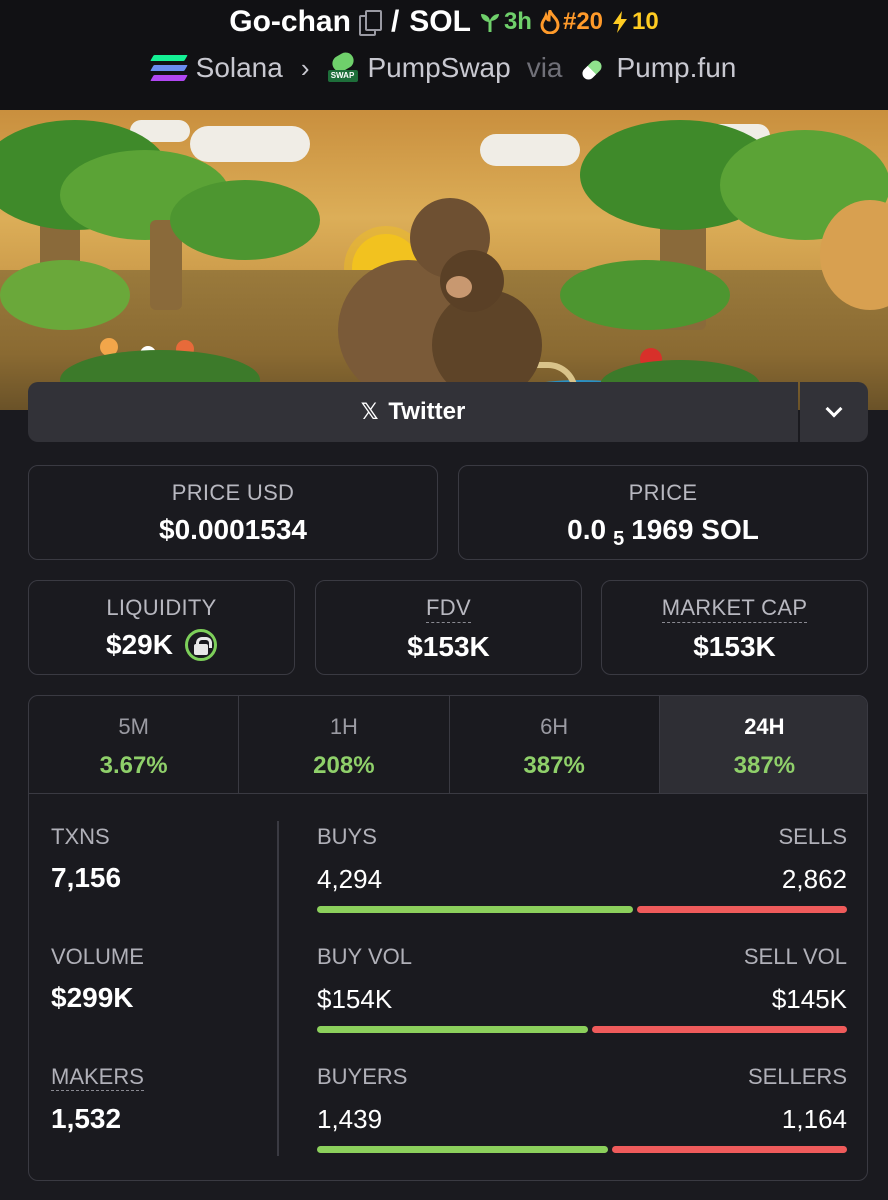  What do you see at coordinates (395, 21) in the screenshot?
I see `pair-slash: /` at bounding box center [395, 21].